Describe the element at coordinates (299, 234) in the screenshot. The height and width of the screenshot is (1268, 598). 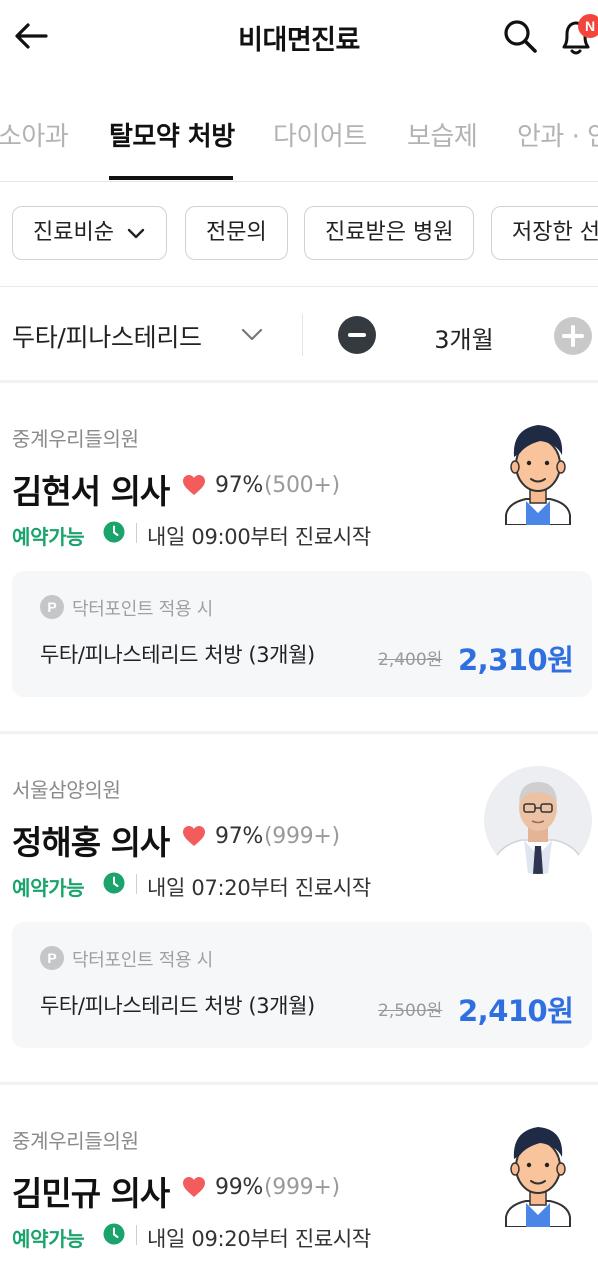
I see `filter-chips: 진료비순 전문의 진료받은 병원 저장한 선` at that location.